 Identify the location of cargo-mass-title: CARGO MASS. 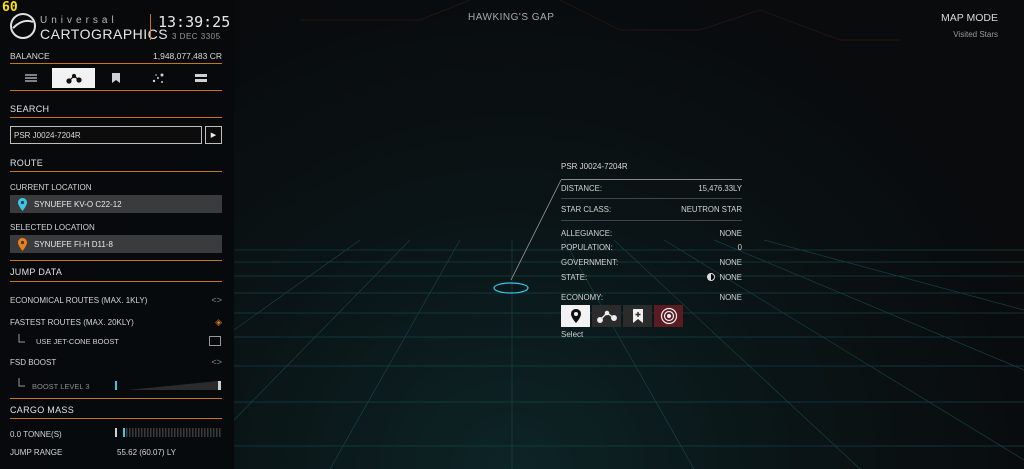
(42, 410).